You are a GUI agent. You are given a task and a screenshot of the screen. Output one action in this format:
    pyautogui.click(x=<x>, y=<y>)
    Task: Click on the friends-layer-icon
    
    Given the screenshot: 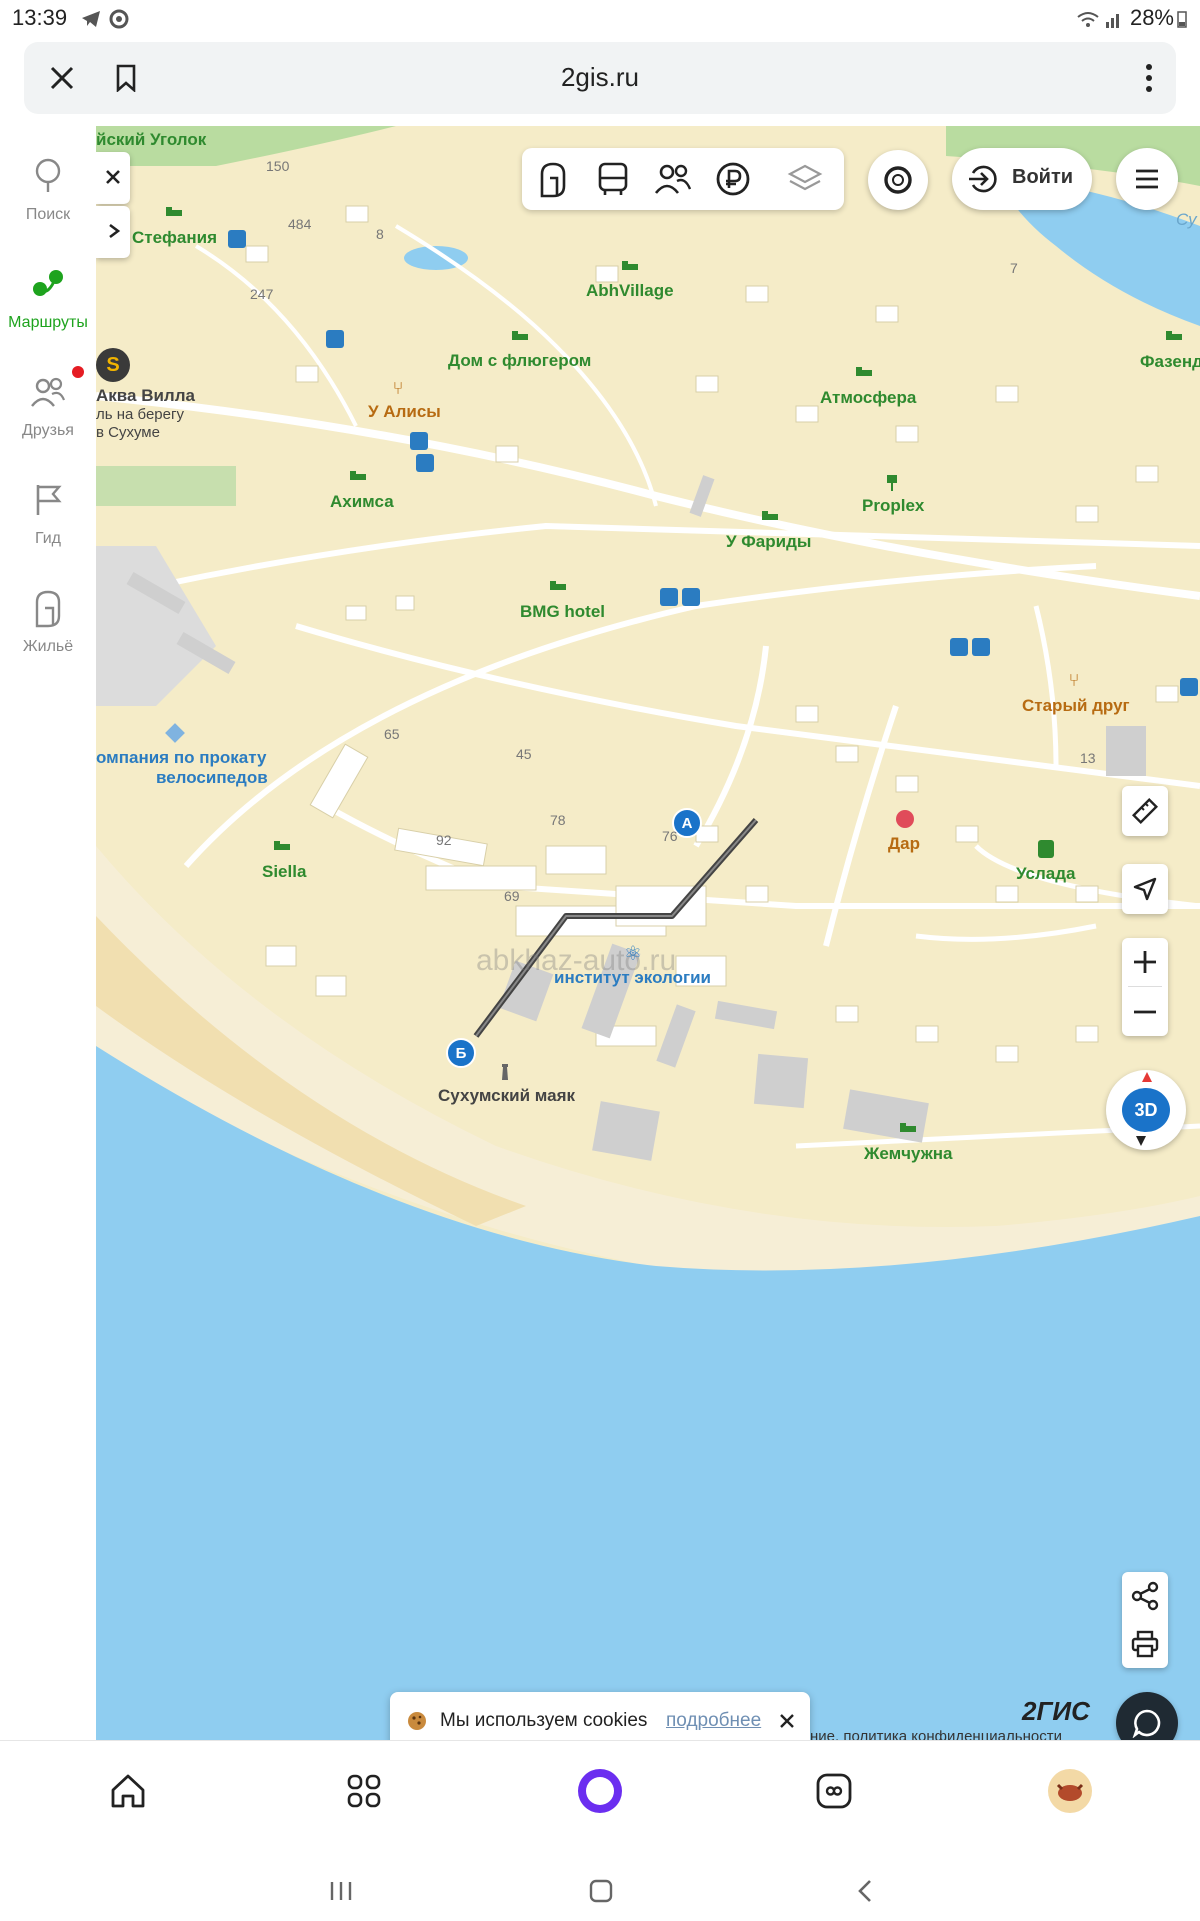 What is the action you would take?
    pyautogui.click(x=673, y=179)
    